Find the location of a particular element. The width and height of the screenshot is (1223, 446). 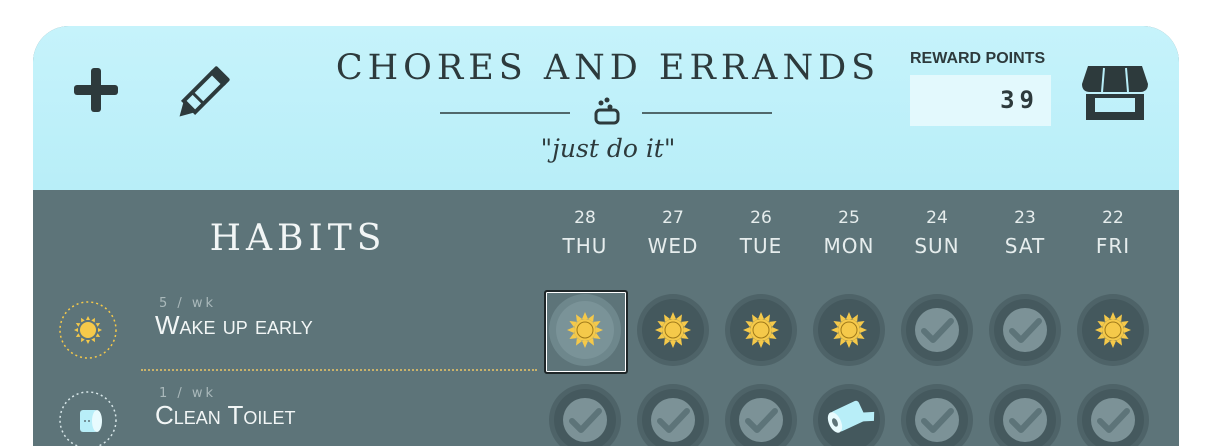

habit-day-toggle-thu is located at coordinates (585, 414).